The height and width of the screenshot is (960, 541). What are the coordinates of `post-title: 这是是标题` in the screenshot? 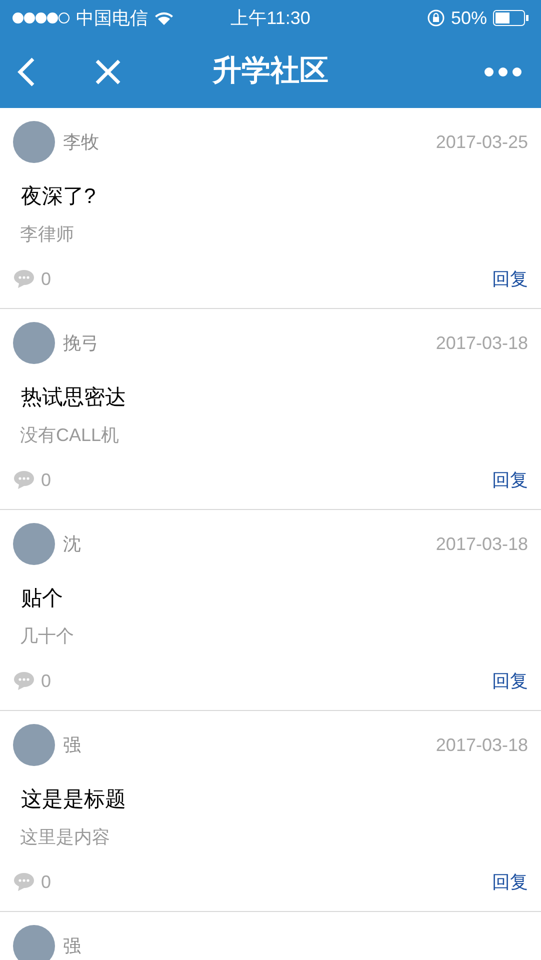 It's located at (74, 800).